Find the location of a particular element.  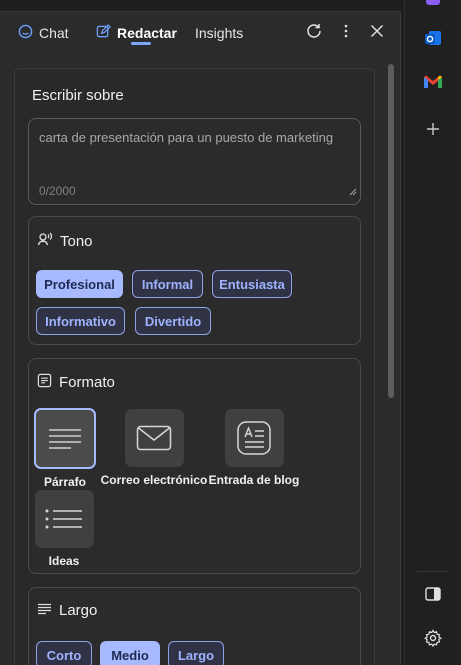

sidebar-settings-button is located at coordinates (433, 640).